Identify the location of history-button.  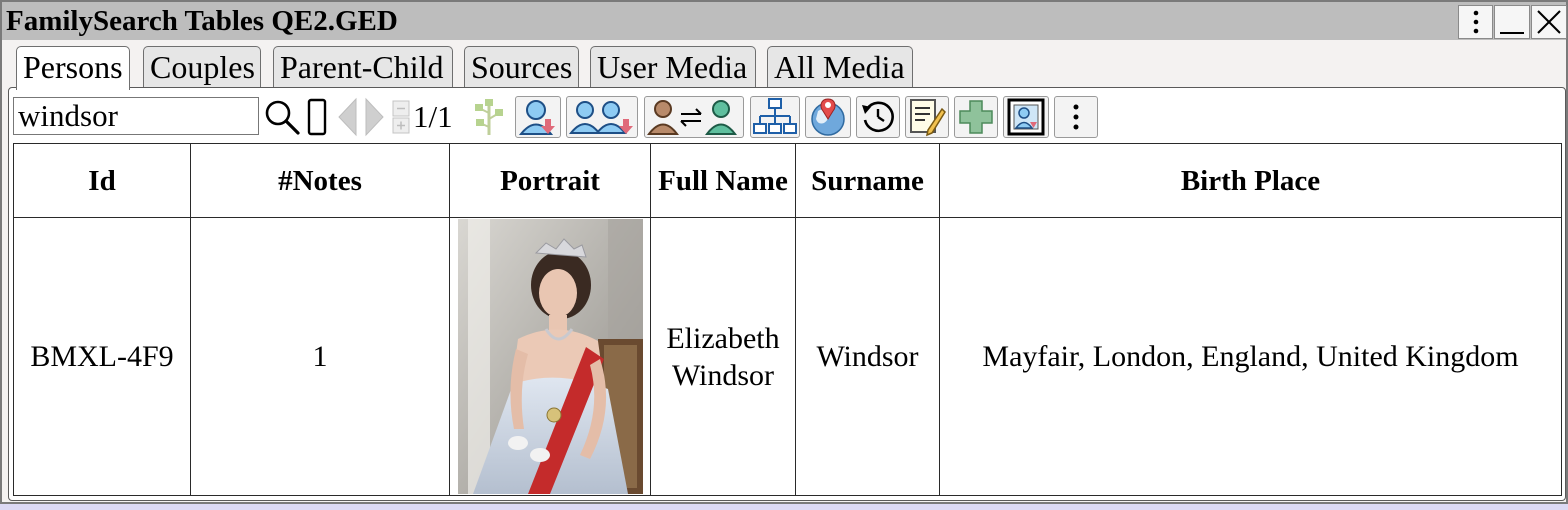
(878, 117).